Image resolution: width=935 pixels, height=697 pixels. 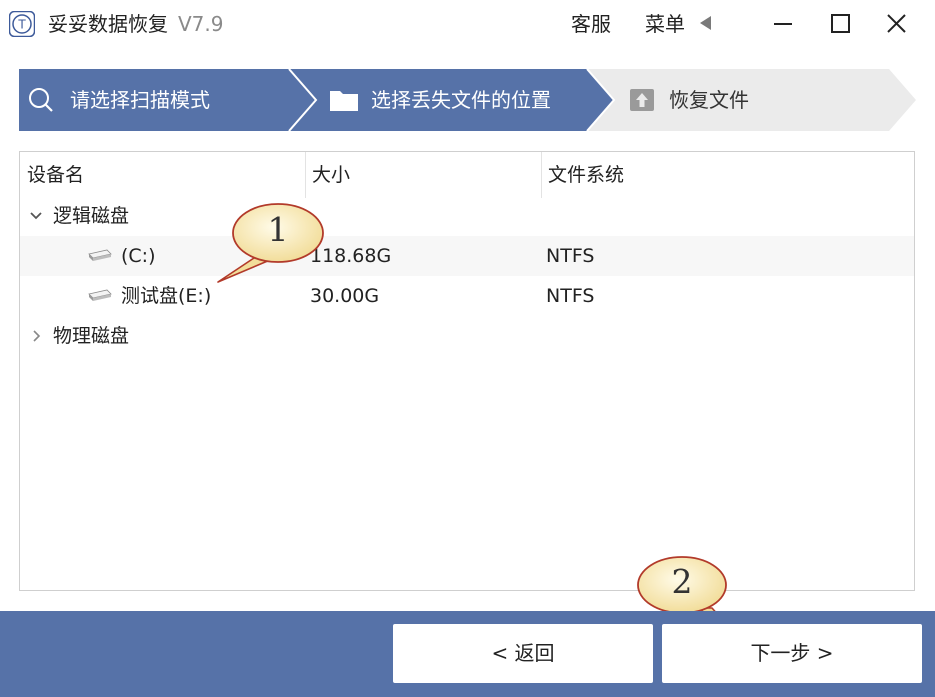 I want to click on table-row: (C:) 118.68G NTFS, so click(x=467, y=256).